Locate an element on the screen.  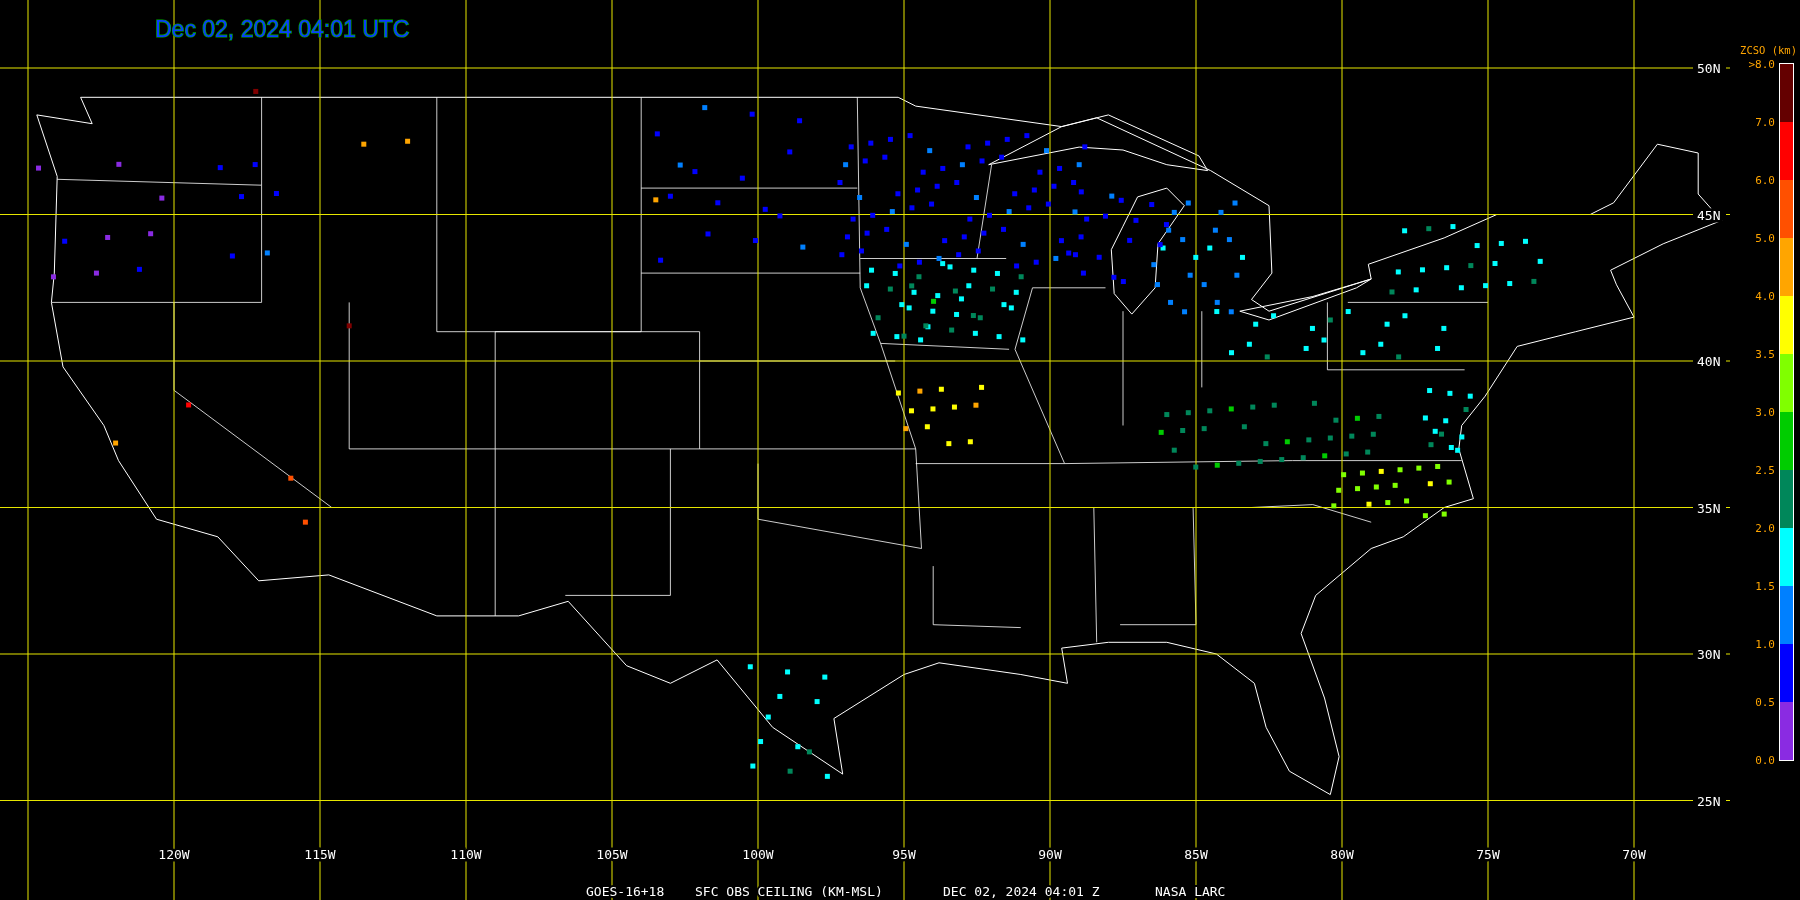
longitude-label: 100W is located at coordinates (758, 854).